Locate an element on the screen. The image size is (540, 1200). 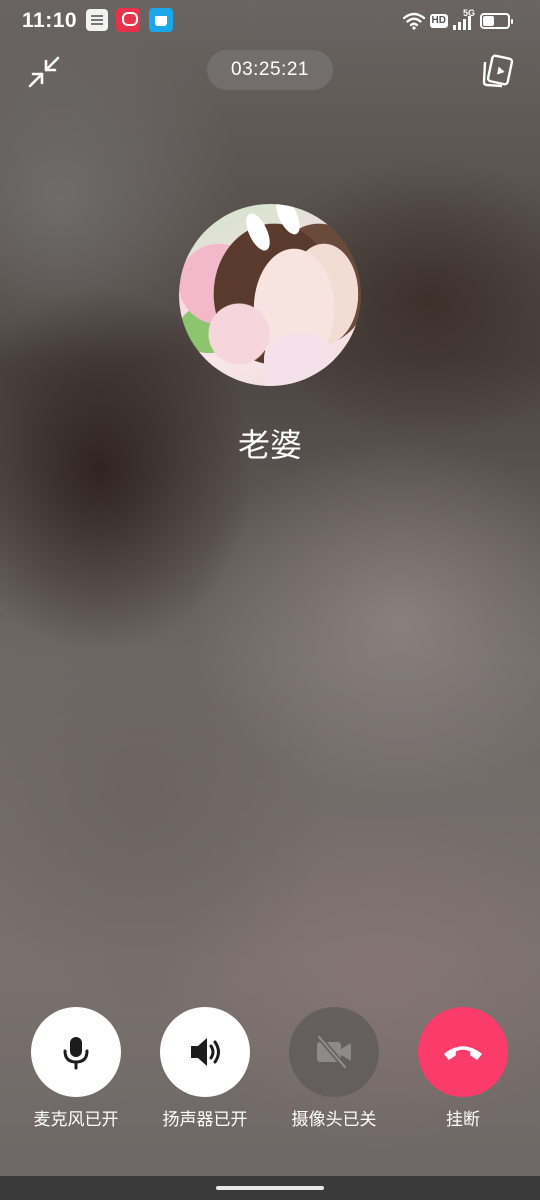
speaker-toggle: 扬声器已开 is located at coordinates (205, 1068).